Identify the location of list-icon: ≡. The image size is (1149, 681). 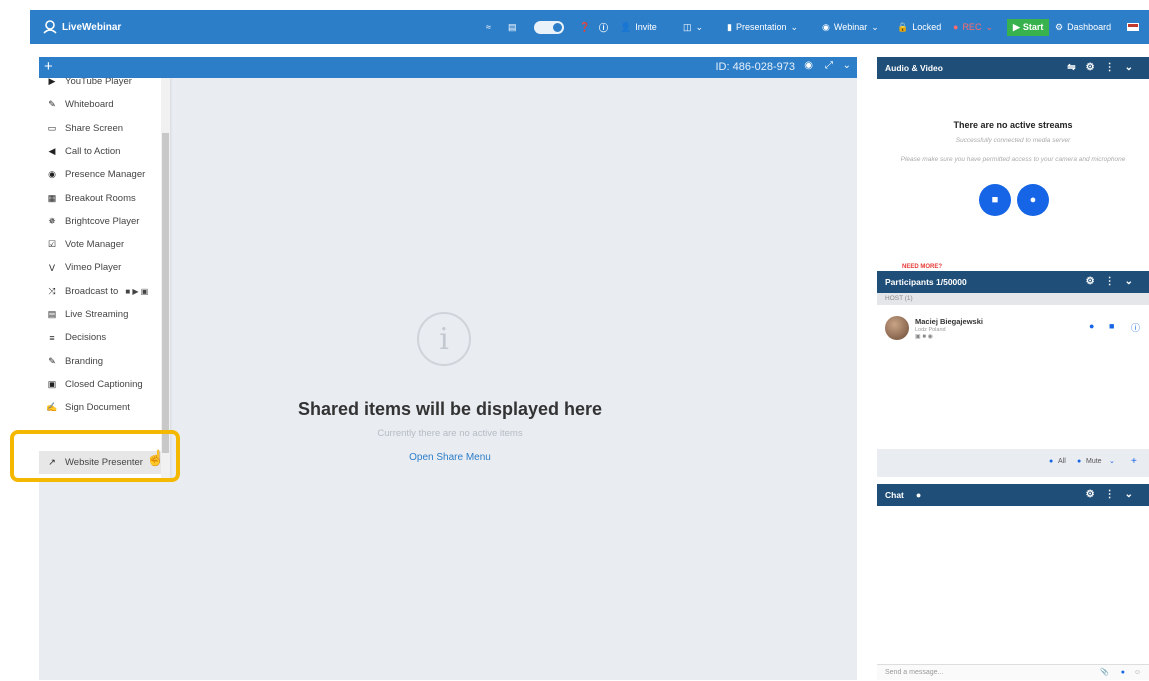
(52, 337).